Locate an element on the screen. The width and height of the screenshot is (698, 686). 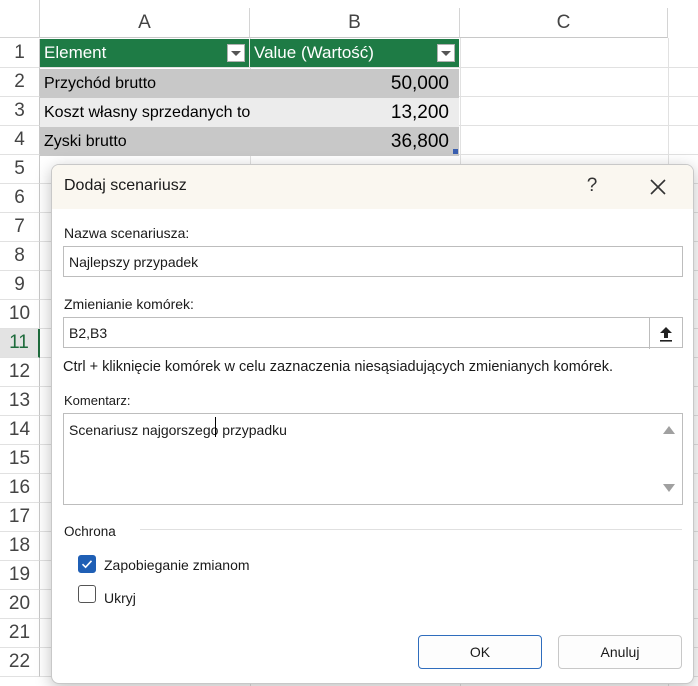
ok-button: OK is located at coordinates (480, 652).